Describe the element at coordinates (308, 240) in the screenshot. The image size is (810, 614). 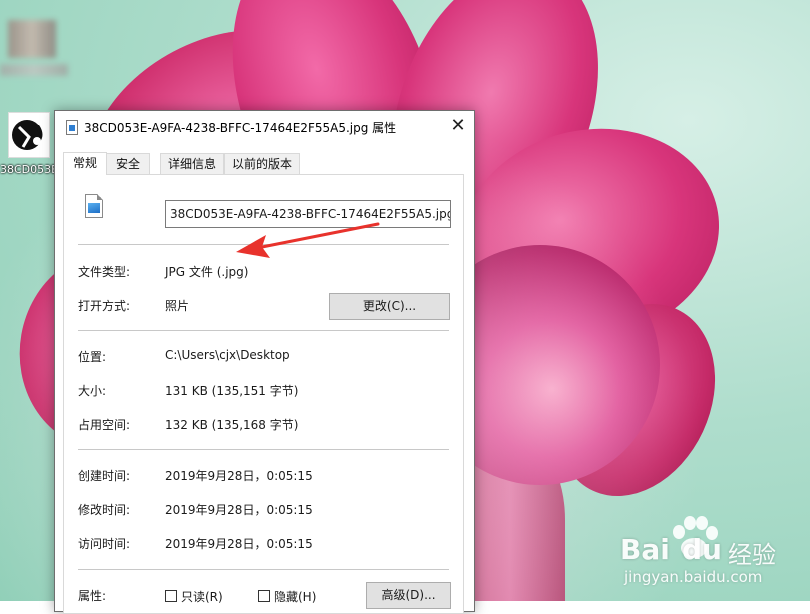
I see `annotation-arrow` at that location.